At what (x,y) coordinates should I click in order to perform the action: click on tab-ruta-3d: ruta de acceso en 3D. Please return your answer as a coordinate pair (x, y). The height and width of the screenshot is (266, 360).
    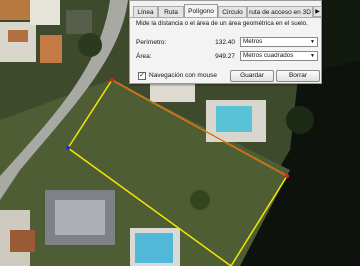
    Looking at the image, I should click on (280, 11).